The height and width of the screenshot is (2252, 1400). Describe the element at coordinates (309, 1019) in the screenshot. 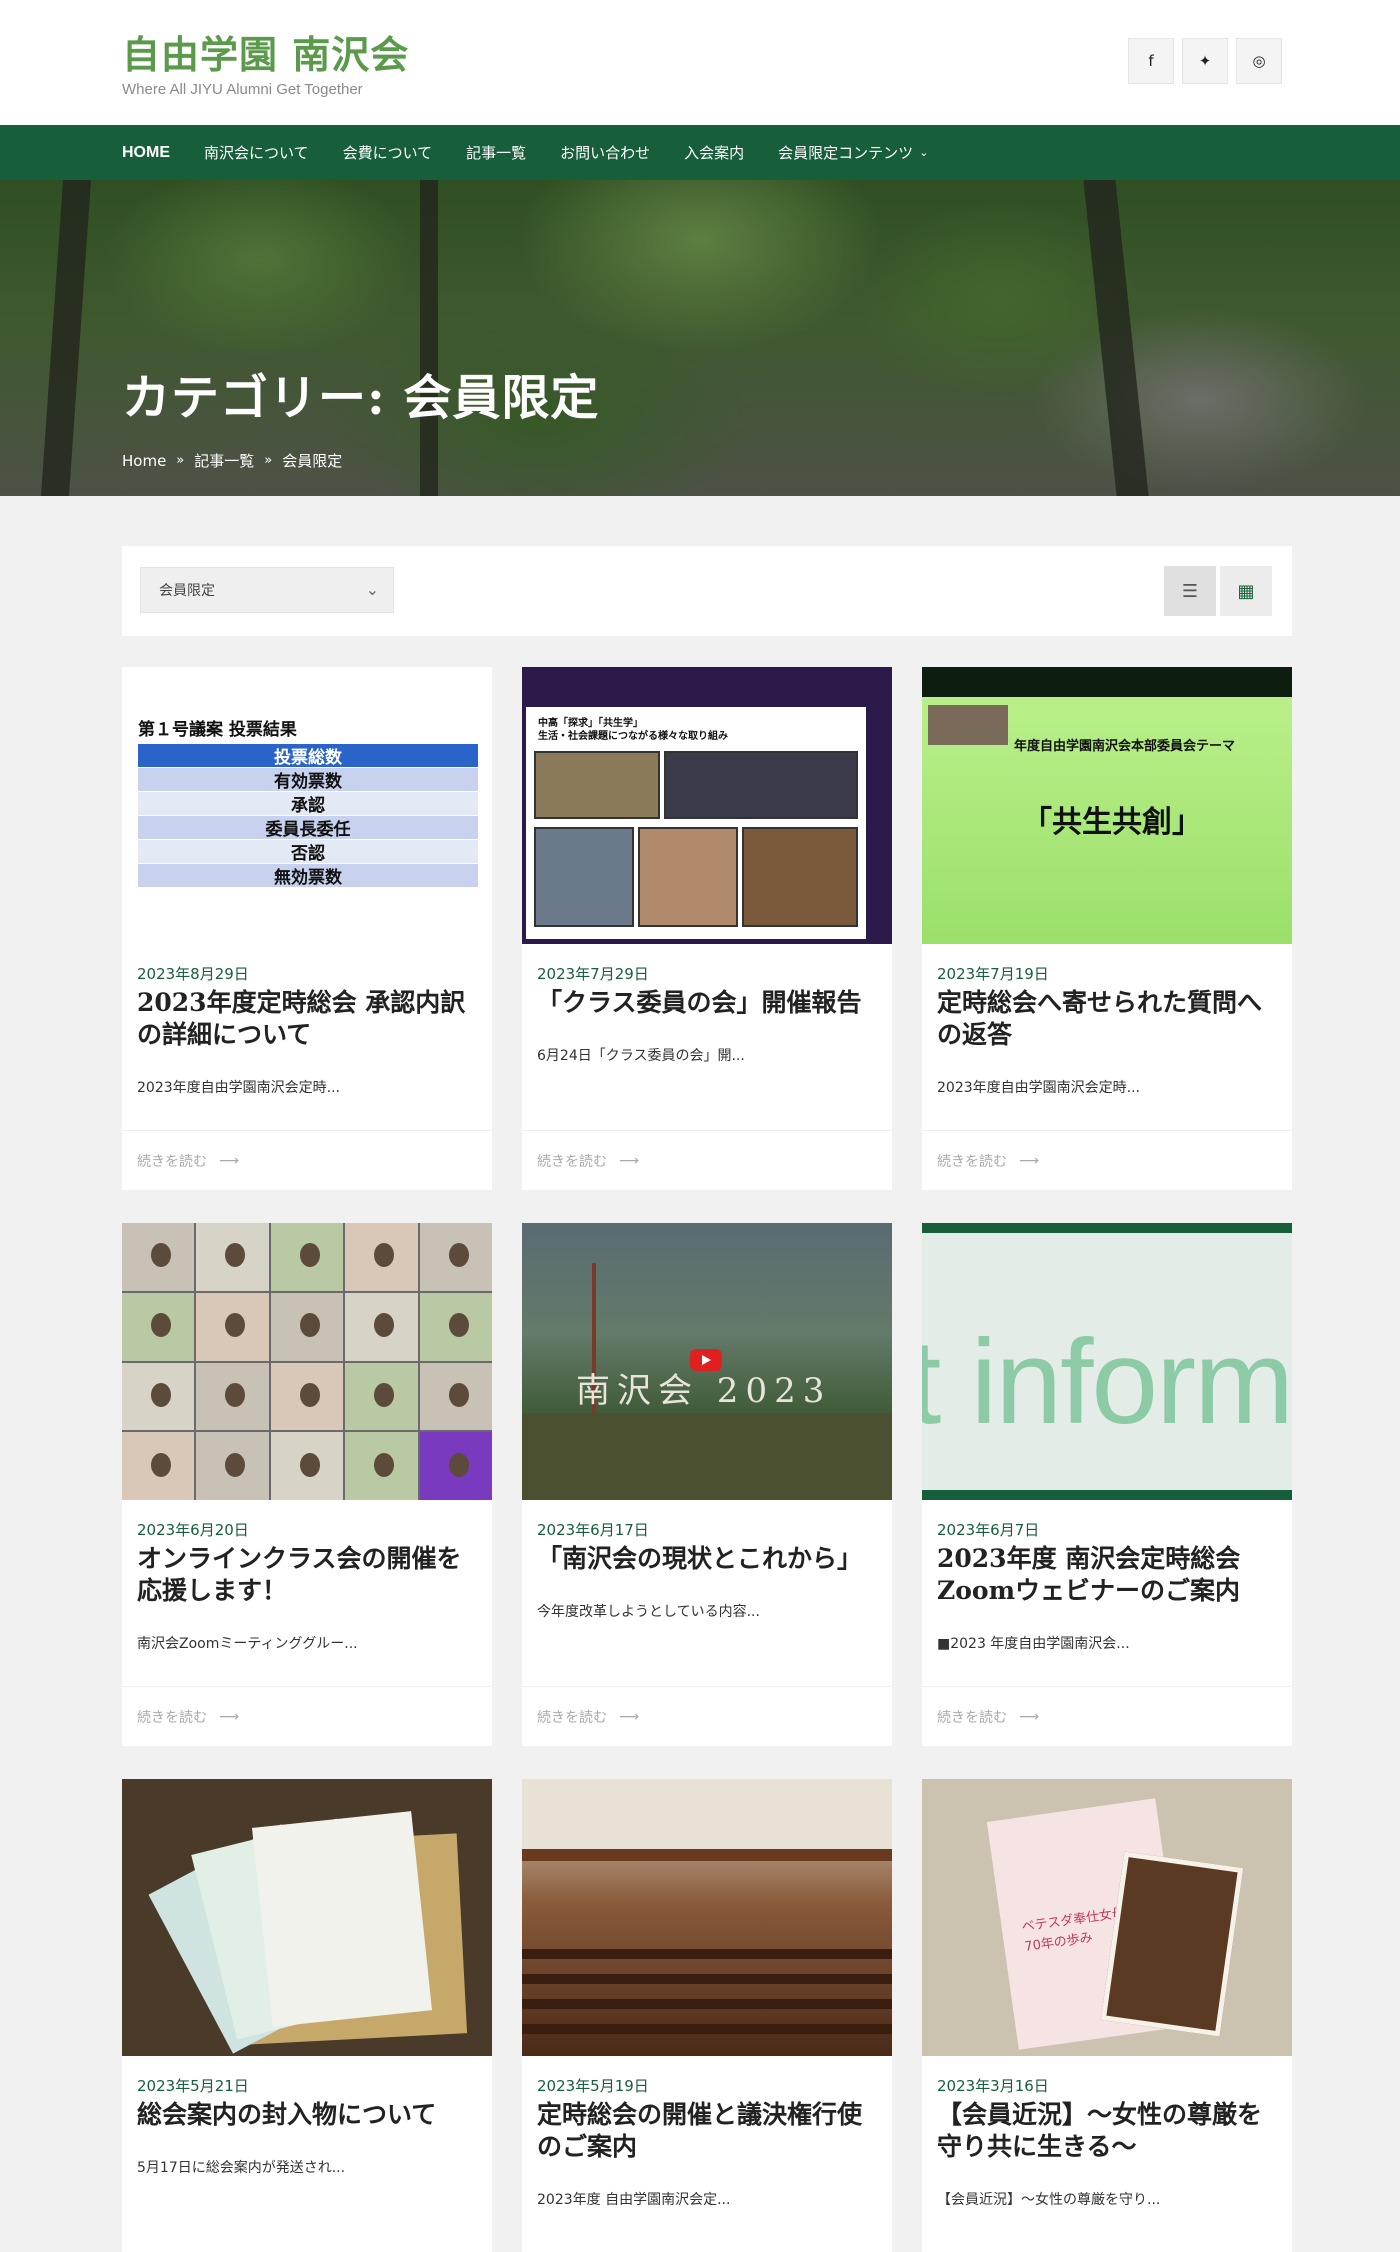

I see `post-title: 2023年度定時総会 承認内訳の詳細について` at that location.